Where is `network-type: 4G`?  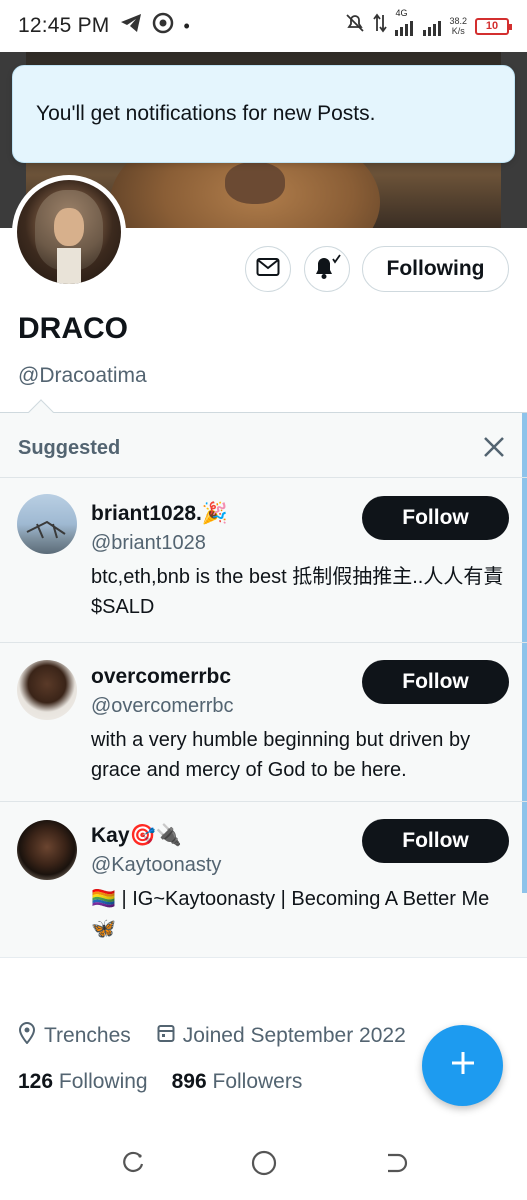
network-type: 4G is located at coordinates (401, 13).